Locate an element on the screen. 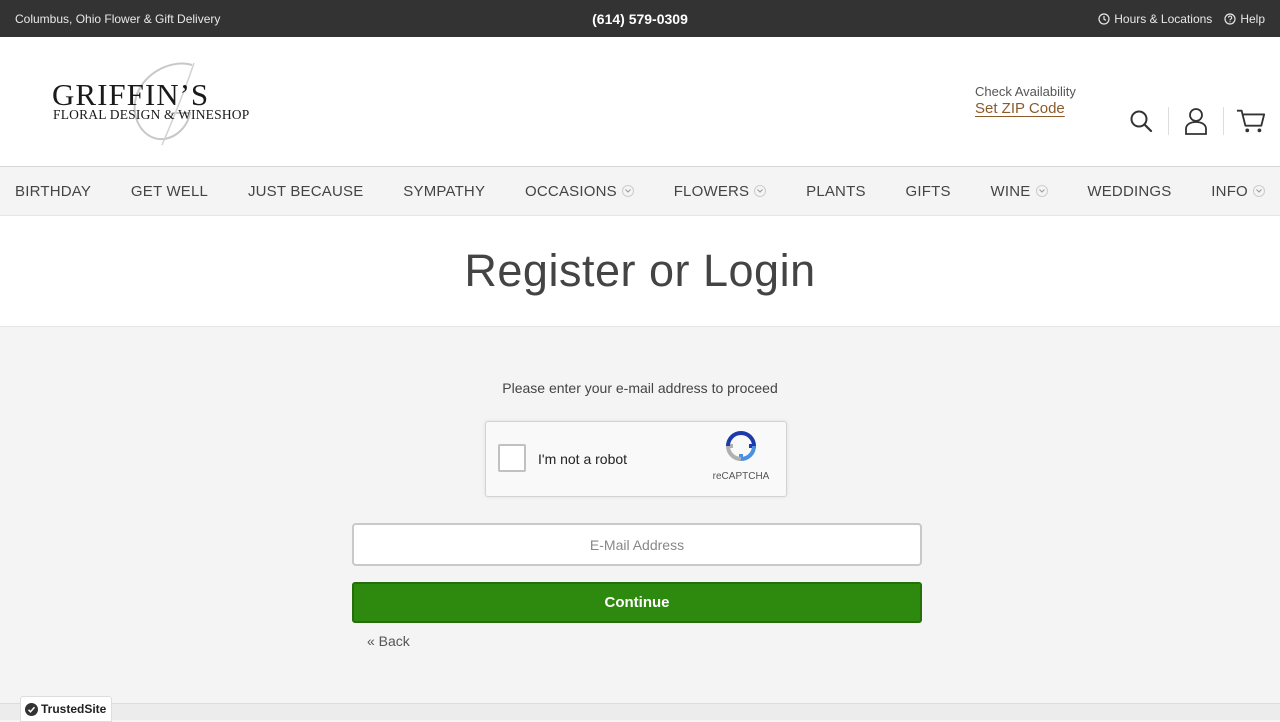 This screenshot has height=722, width=1280. recaptcha-logo: reCAPTCHA is located at coordinates (741, 456).